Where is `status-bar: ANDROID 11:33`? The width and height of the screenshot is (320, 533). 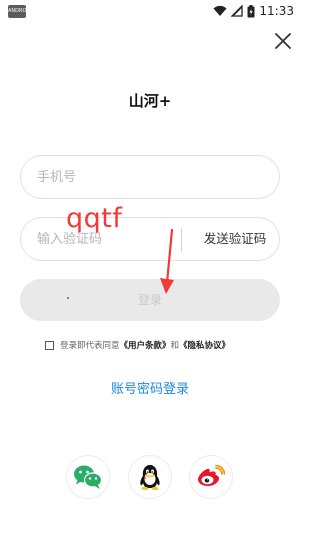
status-bar: ANDROID 11:33 is located at coordinates (150, 11).